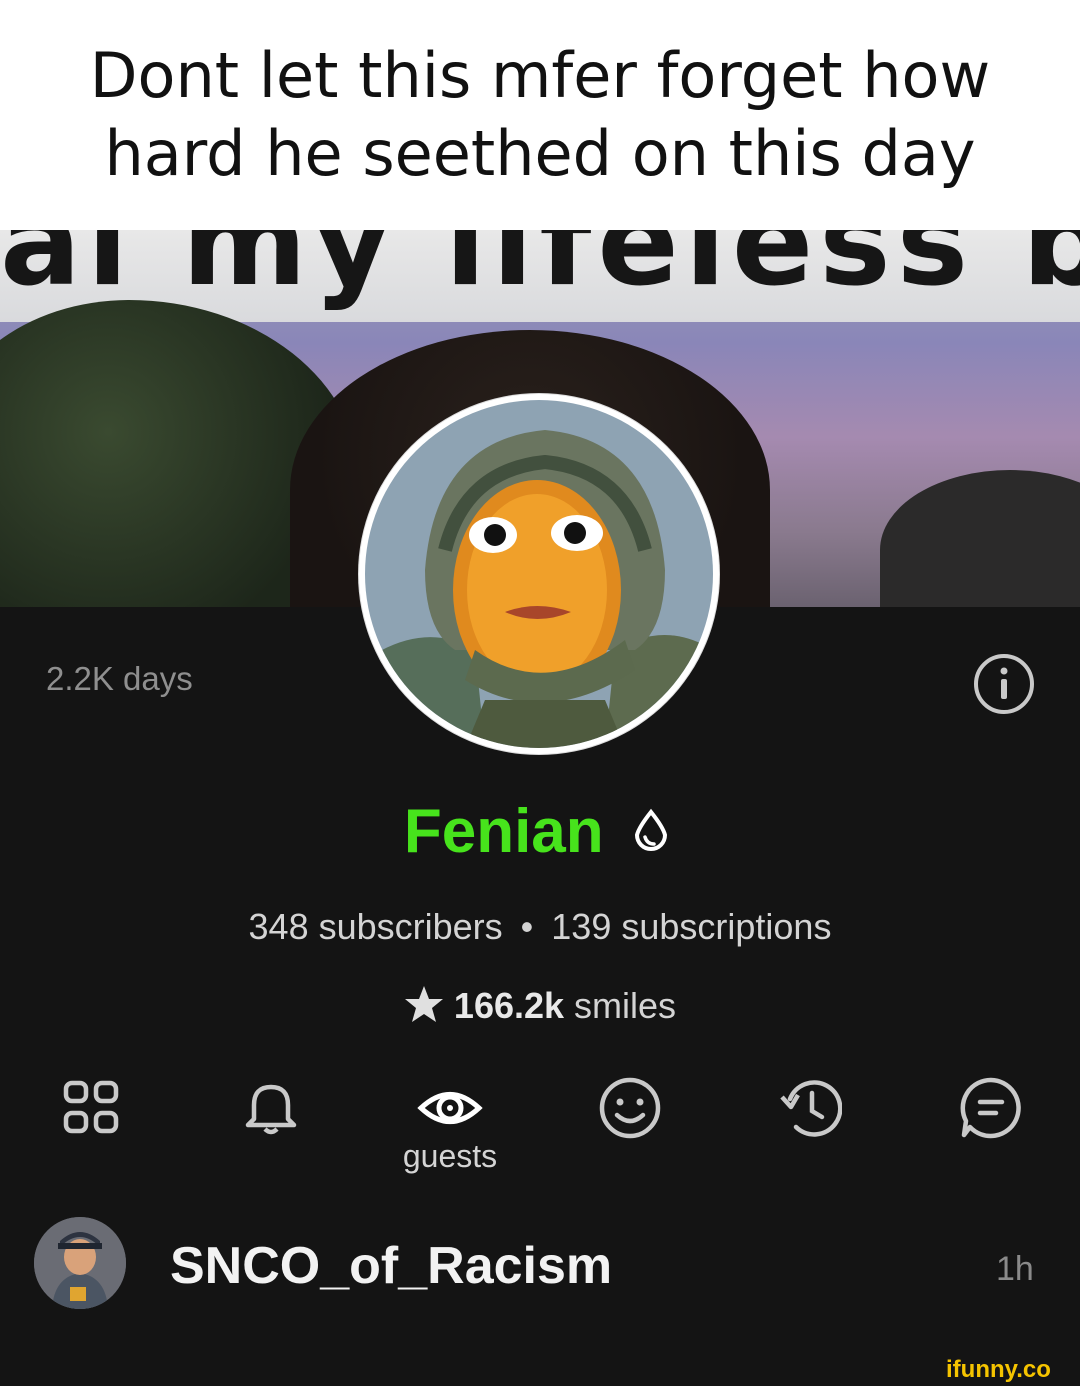 The height and width of the screenshot is (1386, 1080). I want to click on smiles-label: smiles, so click(625, 1005).